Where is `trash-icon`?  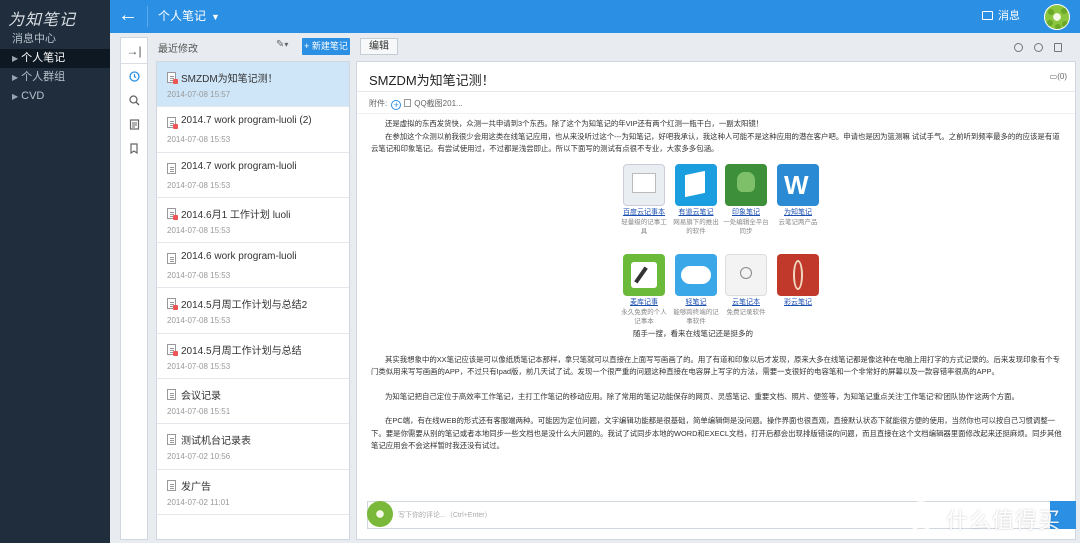
trash-icon is located at coordinates (1058, 47).